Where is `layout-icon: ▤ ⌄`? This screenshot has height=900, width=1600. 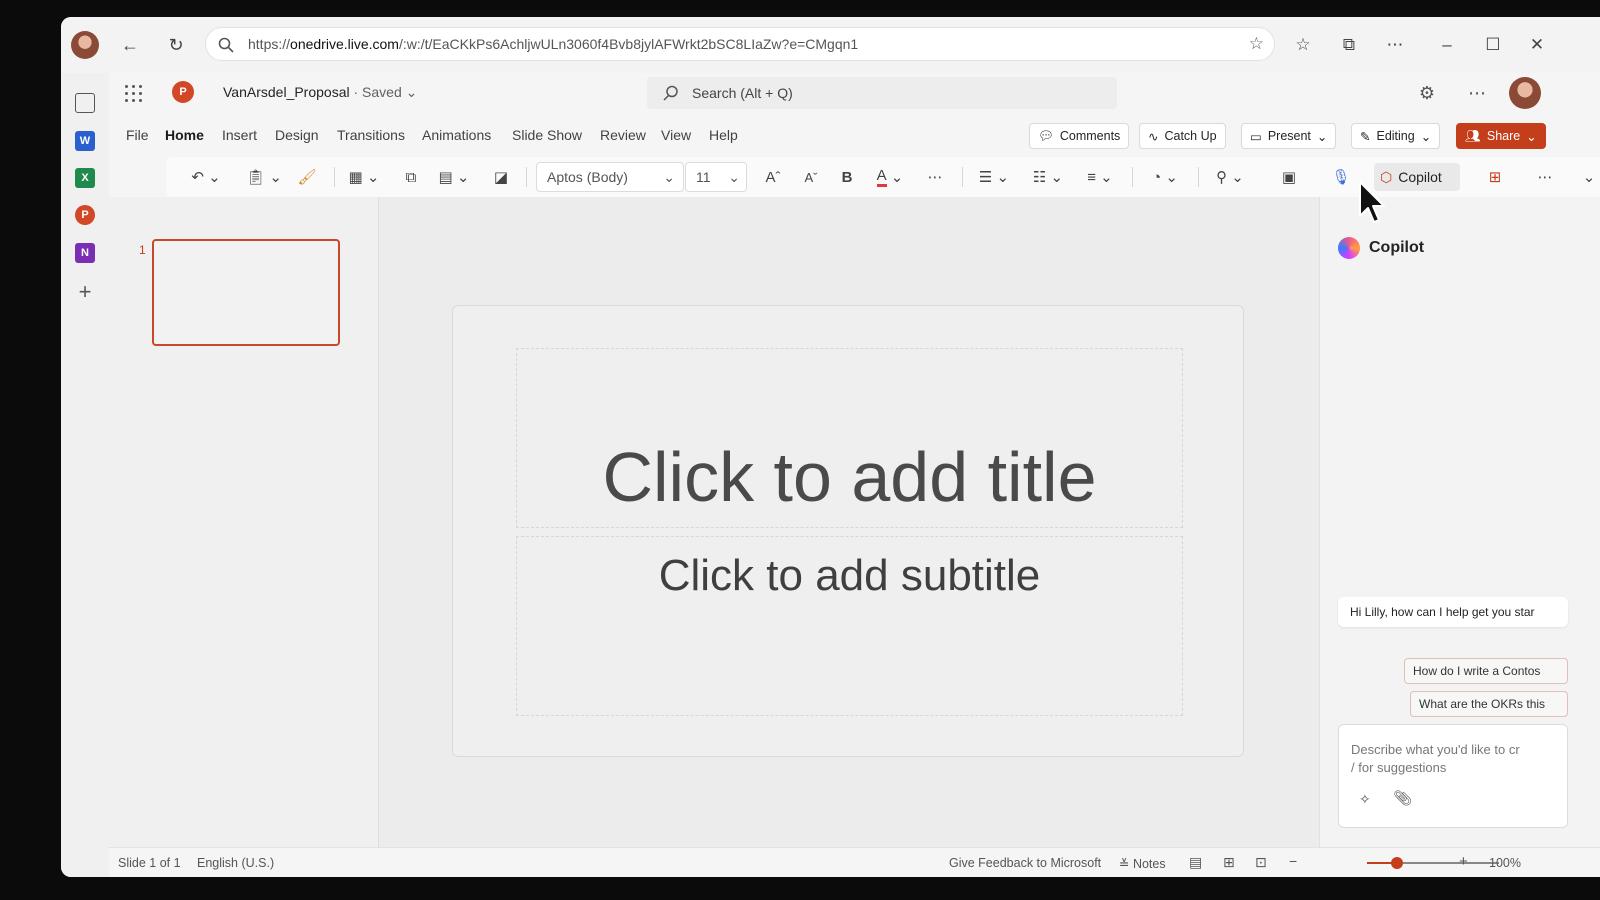 layout-icon: ▤ ⌄ is located at coordinates (454, 177).